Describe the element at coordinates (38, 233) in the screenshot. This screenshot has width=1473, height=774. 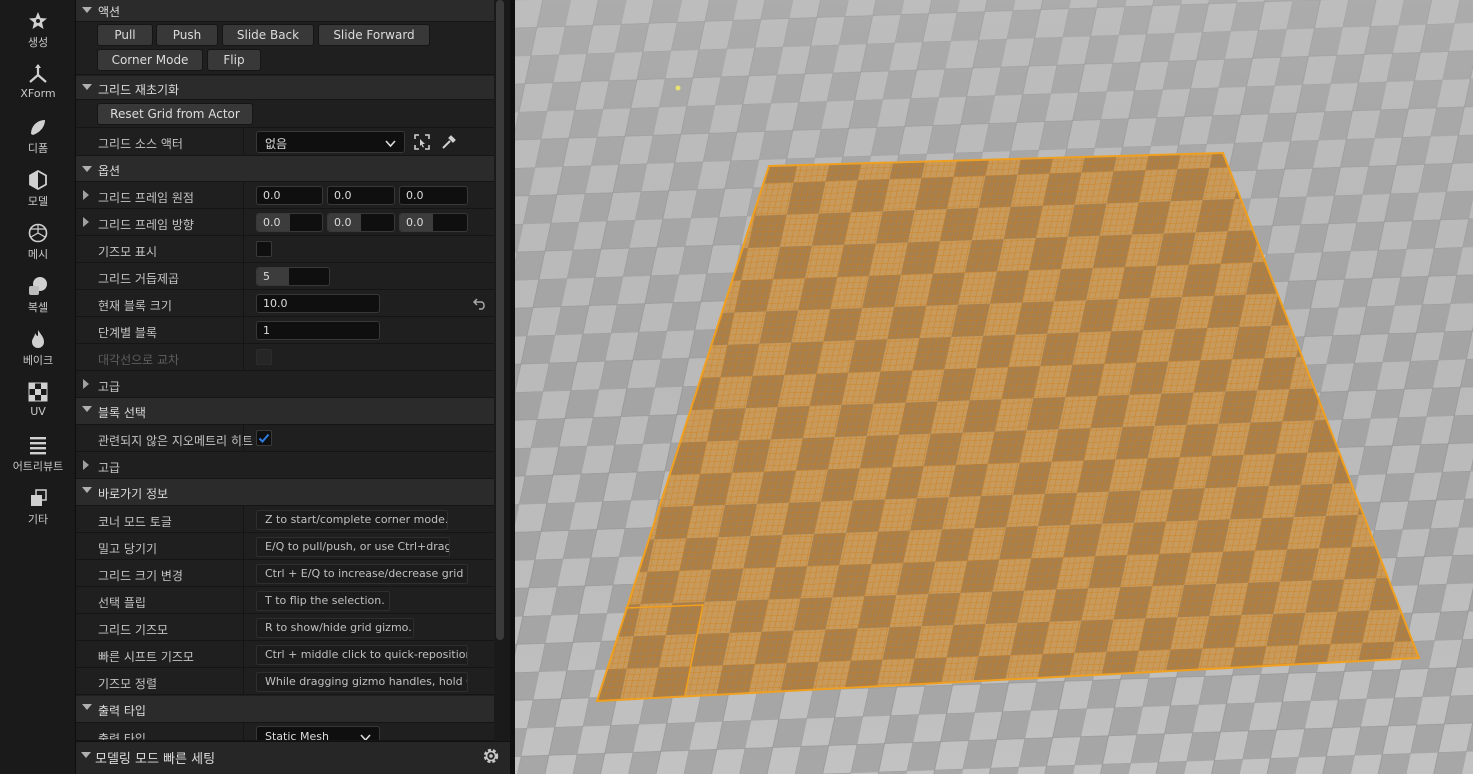
I see `mesh-icon` at that location.